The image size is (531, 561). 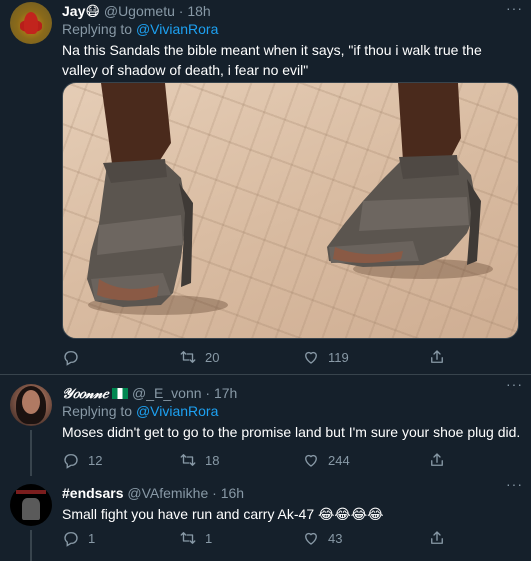 I want to click on retweet-count: 1, so click(x=209, y=538).